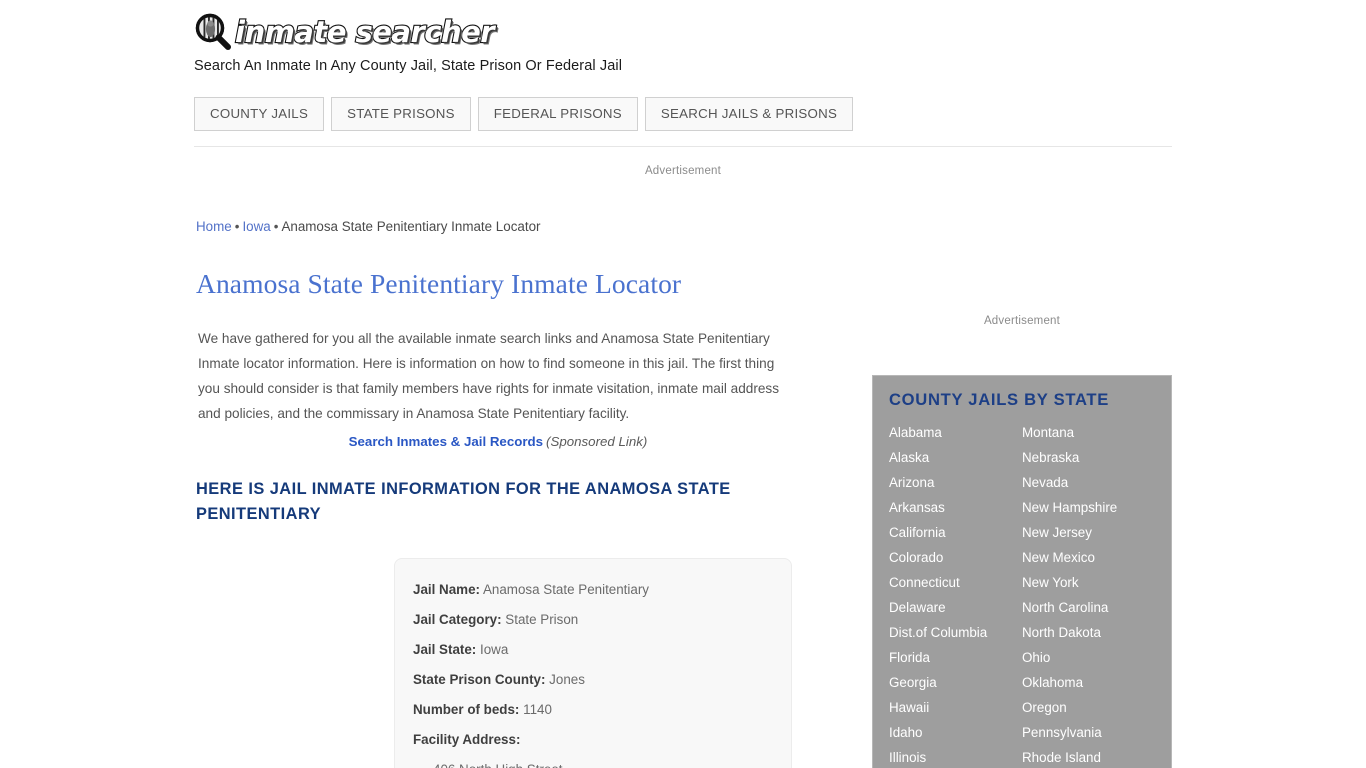 The height and width of the screenshot is (768, 1366). Describe the element at coordinates (1088, 756) in the screenshot. I see `state-link-rhode-island: Rhode Island` at that location.